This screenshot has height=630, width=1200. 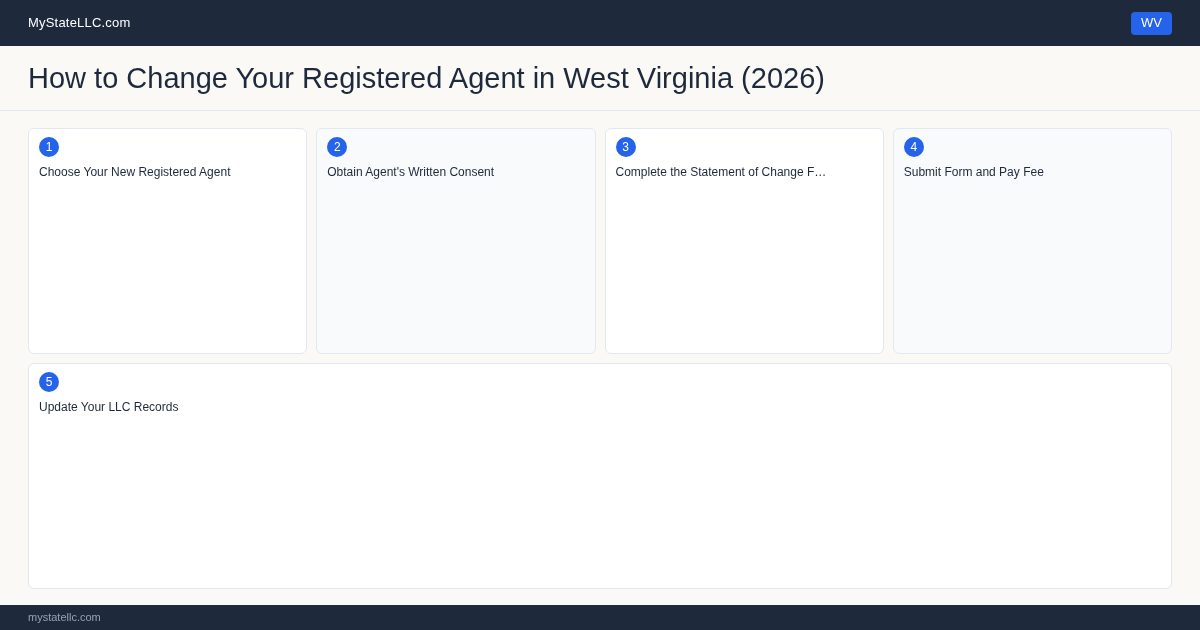 What do you see at coordinates (1151, 23) in the screenshot?
I see `state-badge: WV` at bounding box center [1151, 23].